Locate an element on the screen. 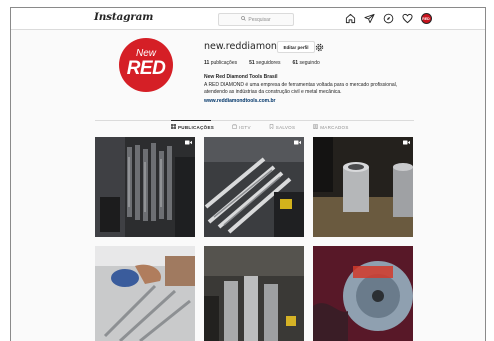 Image resolution: width=494 pixels, height=341 pixels. tab-marcados-label: MARCADOS is located at coordinates (334, 127).